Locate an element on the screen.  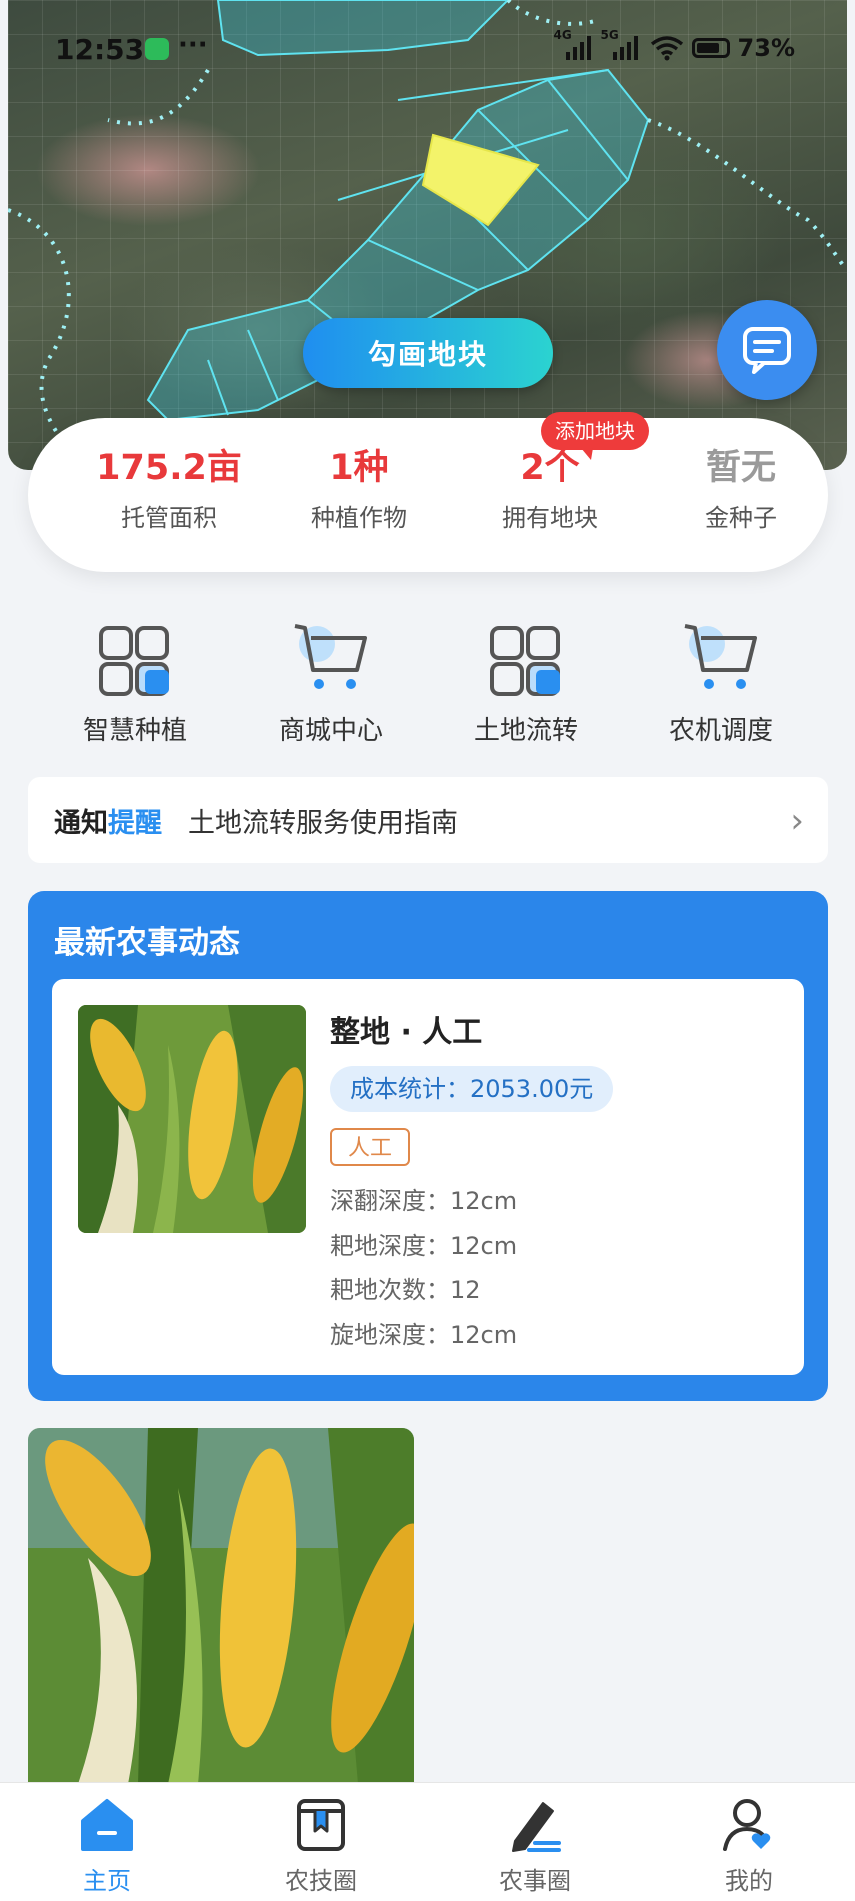
signal-4g-icon: 4G is located at coordinates (572, 44).